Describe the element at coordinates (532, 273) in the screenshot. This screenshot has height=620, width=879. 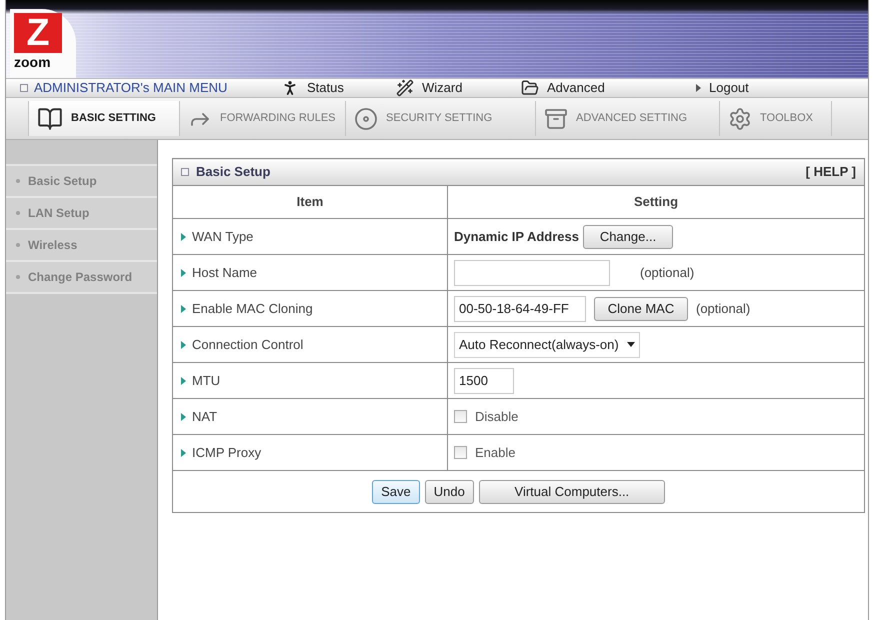
I see `input-field` at that location.